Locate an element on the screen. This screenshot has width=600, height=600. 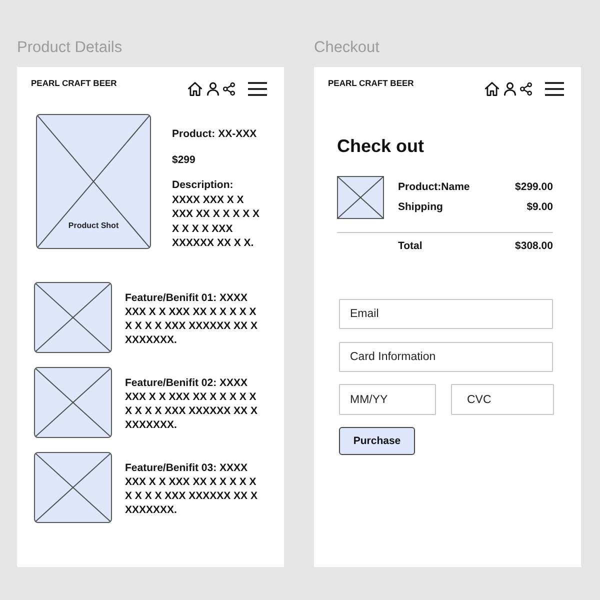
total-label: Total is located at coordinates (410, 246).